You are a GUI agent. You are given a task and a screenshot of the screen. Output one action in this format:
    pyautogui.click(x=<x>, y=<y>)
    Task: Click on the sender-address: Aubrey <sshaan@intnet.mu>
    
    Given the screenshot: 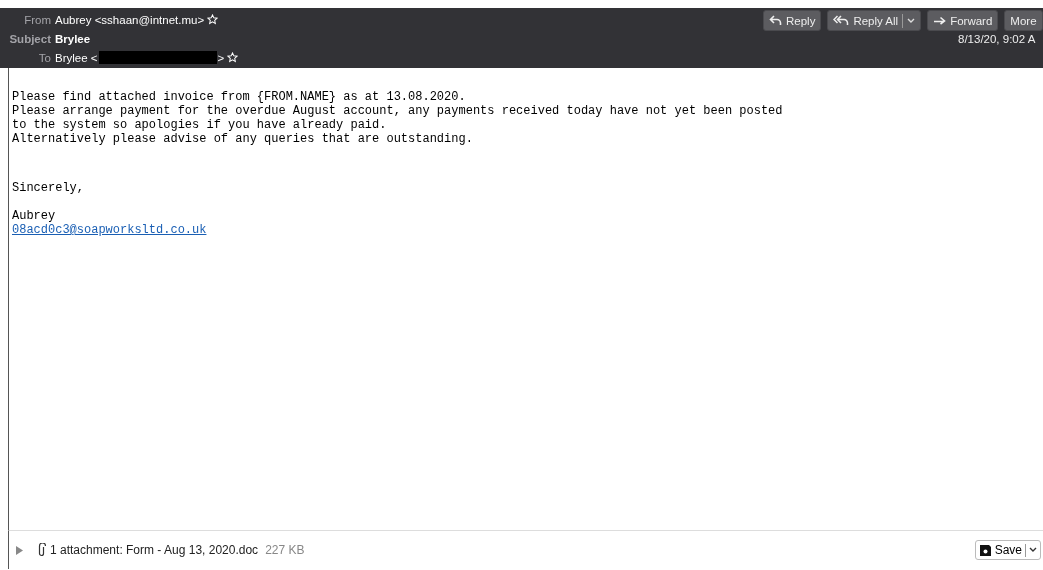 What is the action you would take?
    pyautogui.click(x=130, y=19)
    